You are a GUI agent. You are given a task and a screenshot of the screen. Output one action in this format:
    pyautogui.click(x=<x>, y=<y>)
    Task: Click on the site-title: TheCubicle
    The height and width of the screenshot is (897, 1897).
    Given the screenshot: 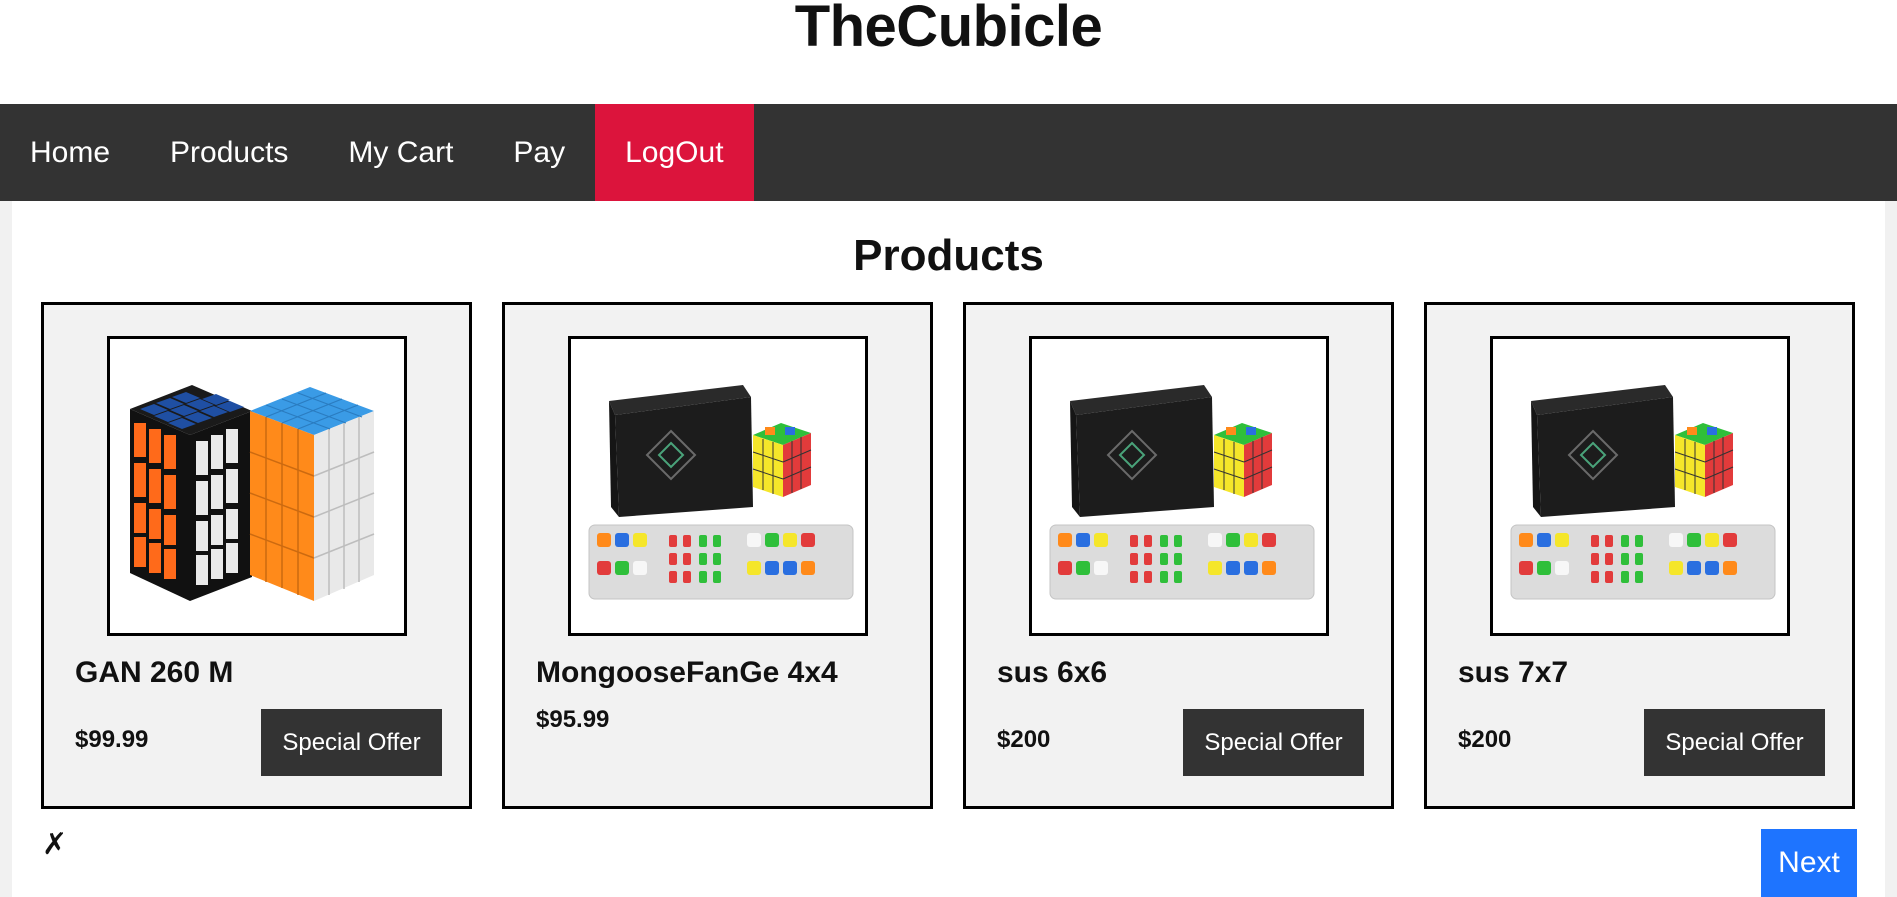 What is the action you would take?
    pyautogui.click(x=948, y=29)
    